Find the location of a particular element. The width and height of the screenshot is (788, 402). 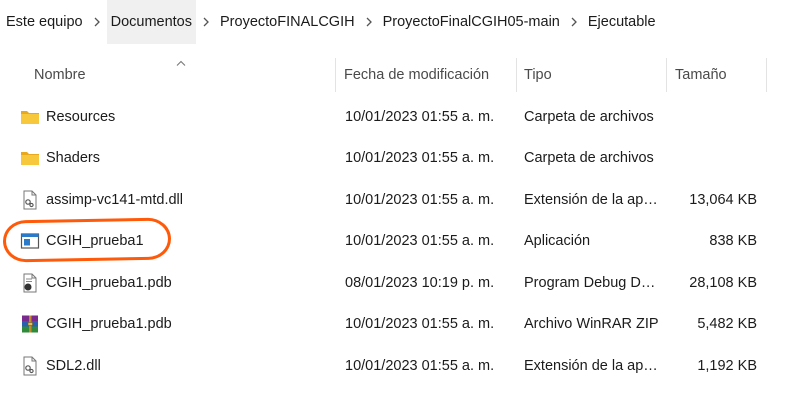

column-header-row: Nombre Fecha de modificación Tipo Tamaño is located at coordinates (394, 75).